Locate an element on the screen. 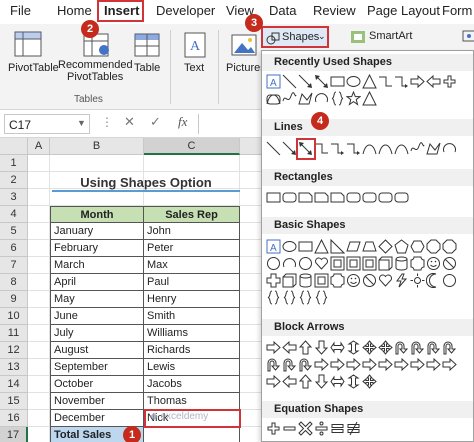 The width and height of the screenshot is (474, 442). chevron-down-icon: ▼ is located at coordinates (81, 123).